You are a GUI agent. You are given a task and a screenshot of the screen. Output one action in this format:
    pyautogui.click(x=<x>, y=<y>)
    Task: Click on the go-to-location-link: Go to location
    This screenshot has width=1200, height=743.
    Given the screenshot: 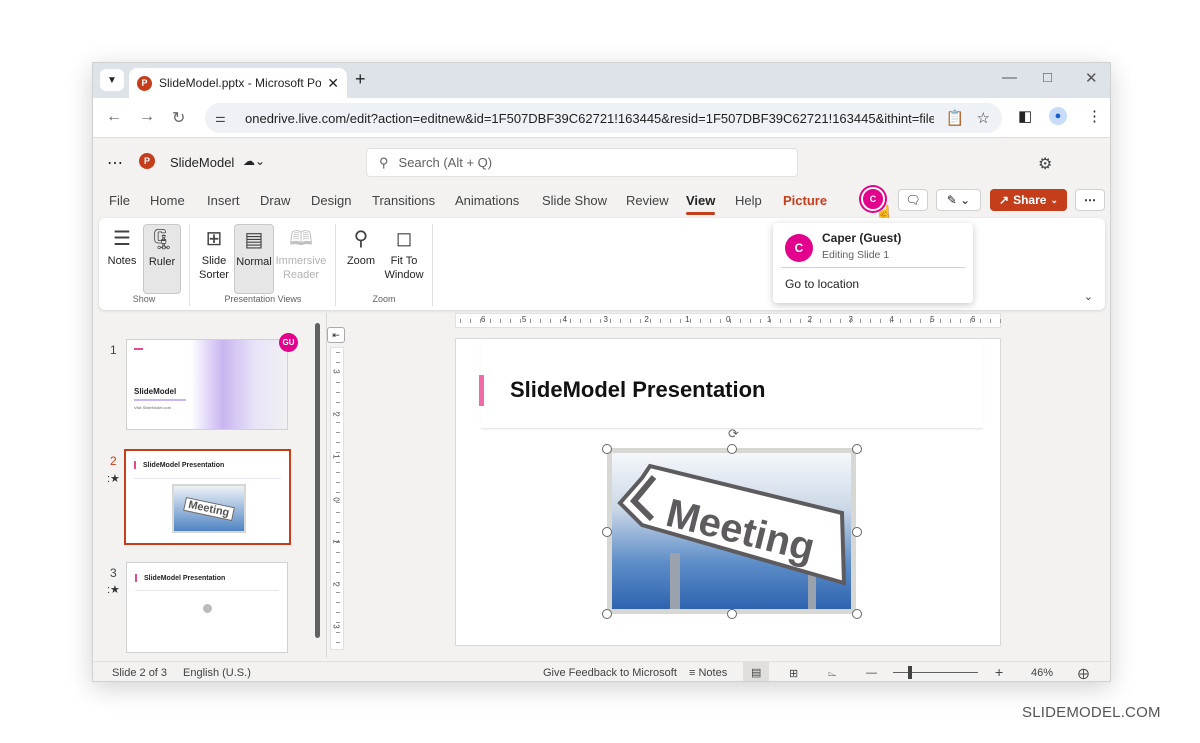 What is the action you would take?
    pyautogui.click(x=822, y=284)
    